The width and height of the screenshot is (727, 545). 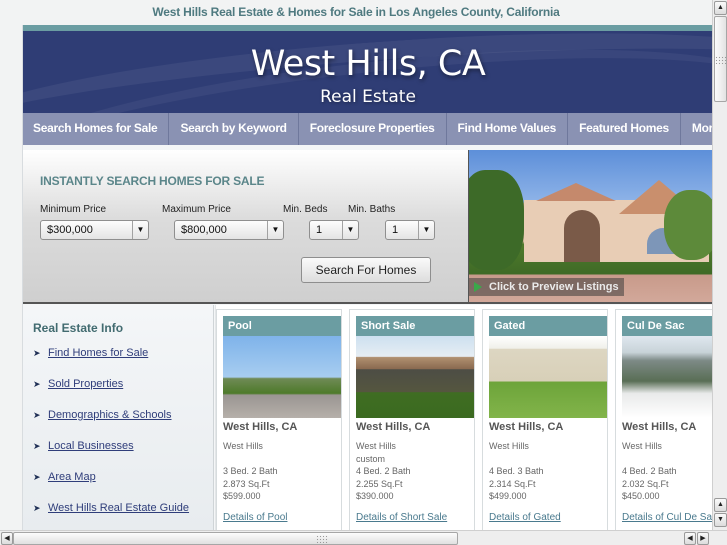 What do you see at coordinates (667, 326) in the screenshot?
I see `listing-category: Cul De Sac` at bounding box center [667, 326].